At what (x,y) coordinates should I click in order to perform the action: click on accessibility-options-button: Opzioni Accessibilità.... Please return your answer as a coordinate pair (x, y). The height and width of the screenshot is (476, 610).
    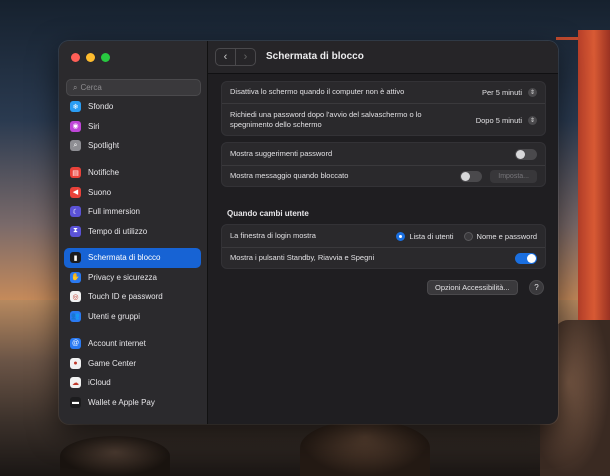
    Looking at the image, I should click on (472, 287).